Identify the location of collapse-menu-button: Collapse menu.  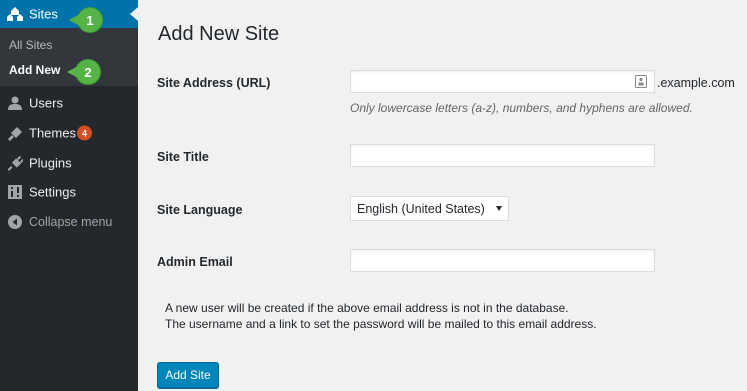
(69, 222).